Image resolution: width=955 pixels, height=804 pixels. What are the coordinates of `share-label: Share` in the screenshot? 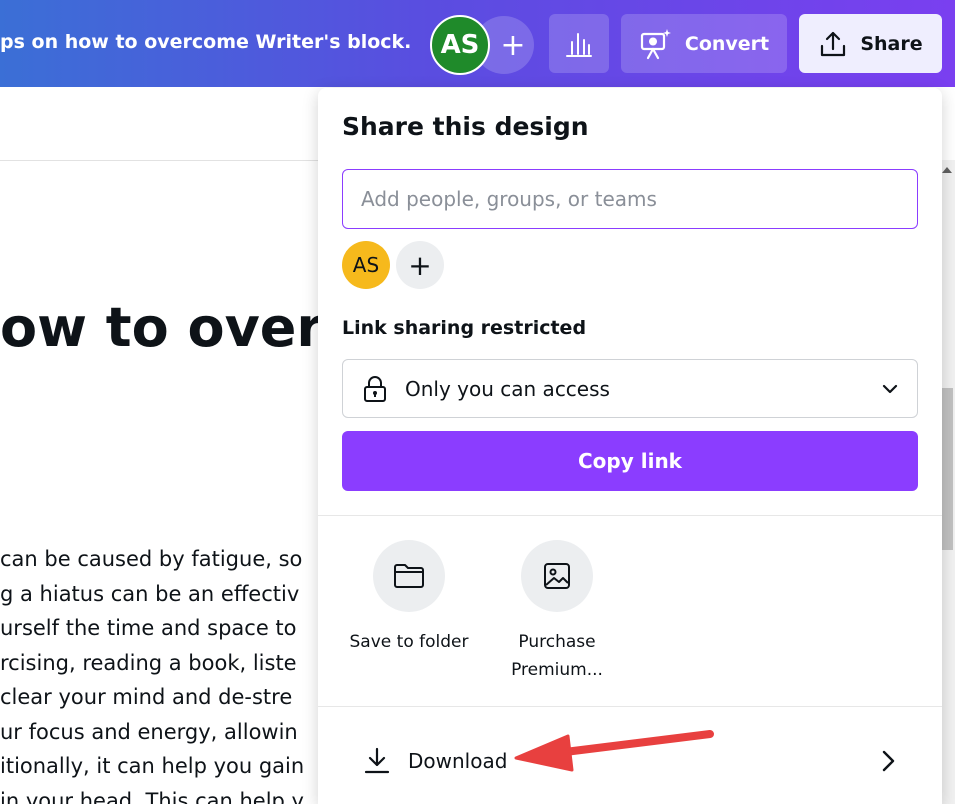 It's located at (891, 43).